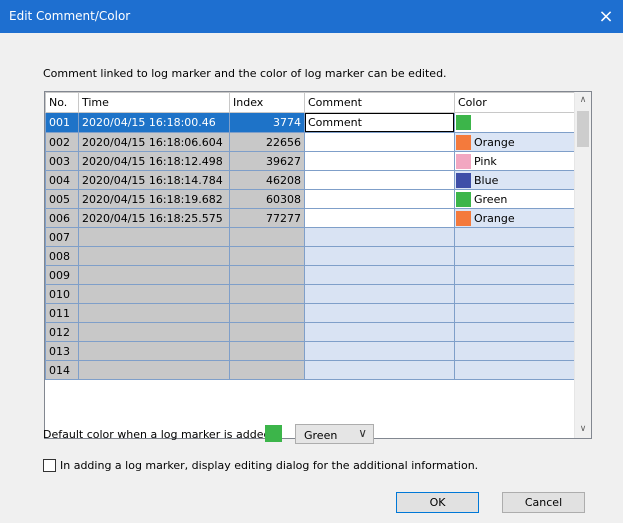  I want to click on scroll-down-icon: ∨, so click(583, 429).